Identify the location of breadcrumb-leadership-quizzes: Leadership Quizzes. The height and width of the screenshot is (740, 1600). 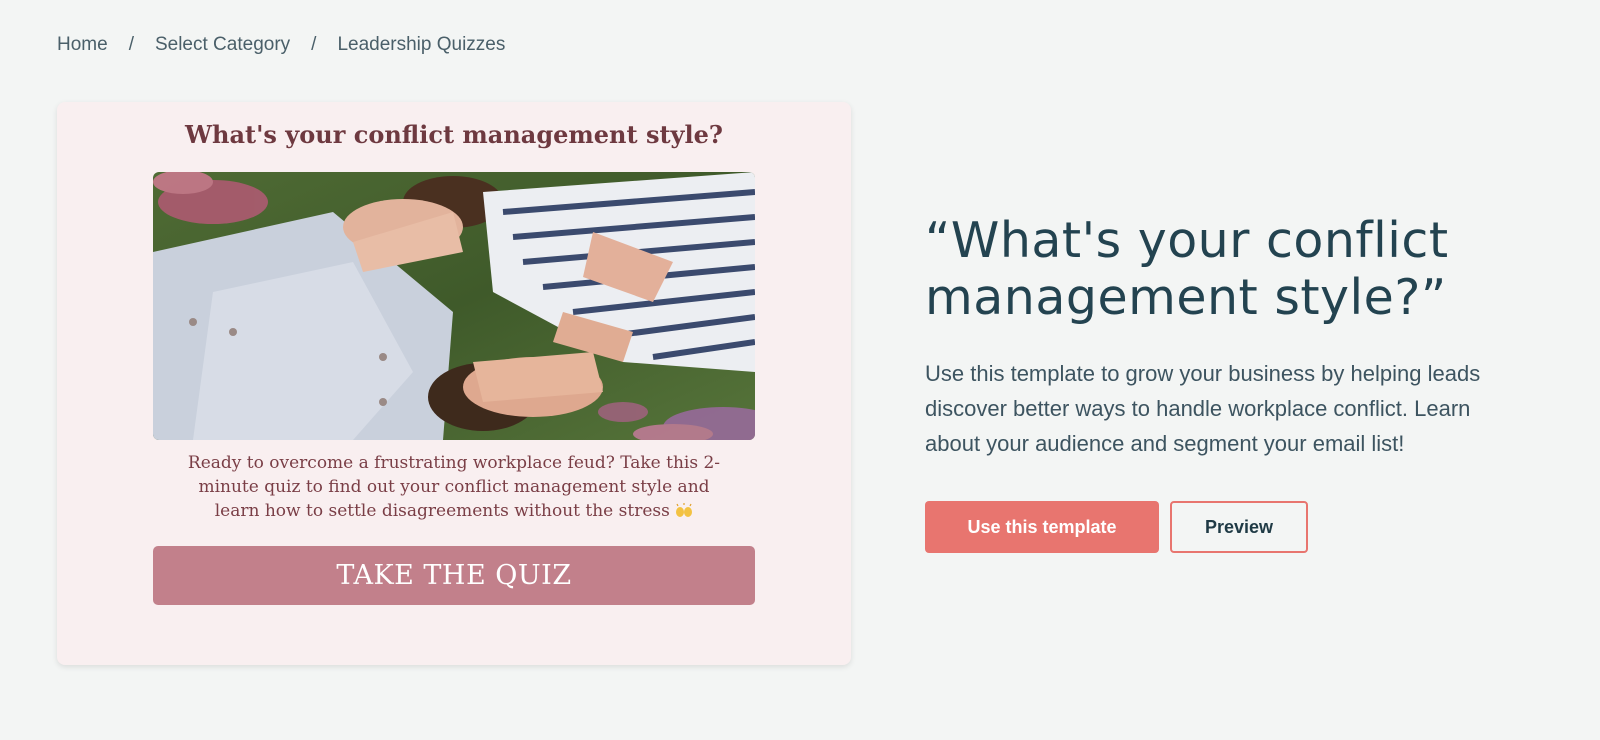
(421, 45).